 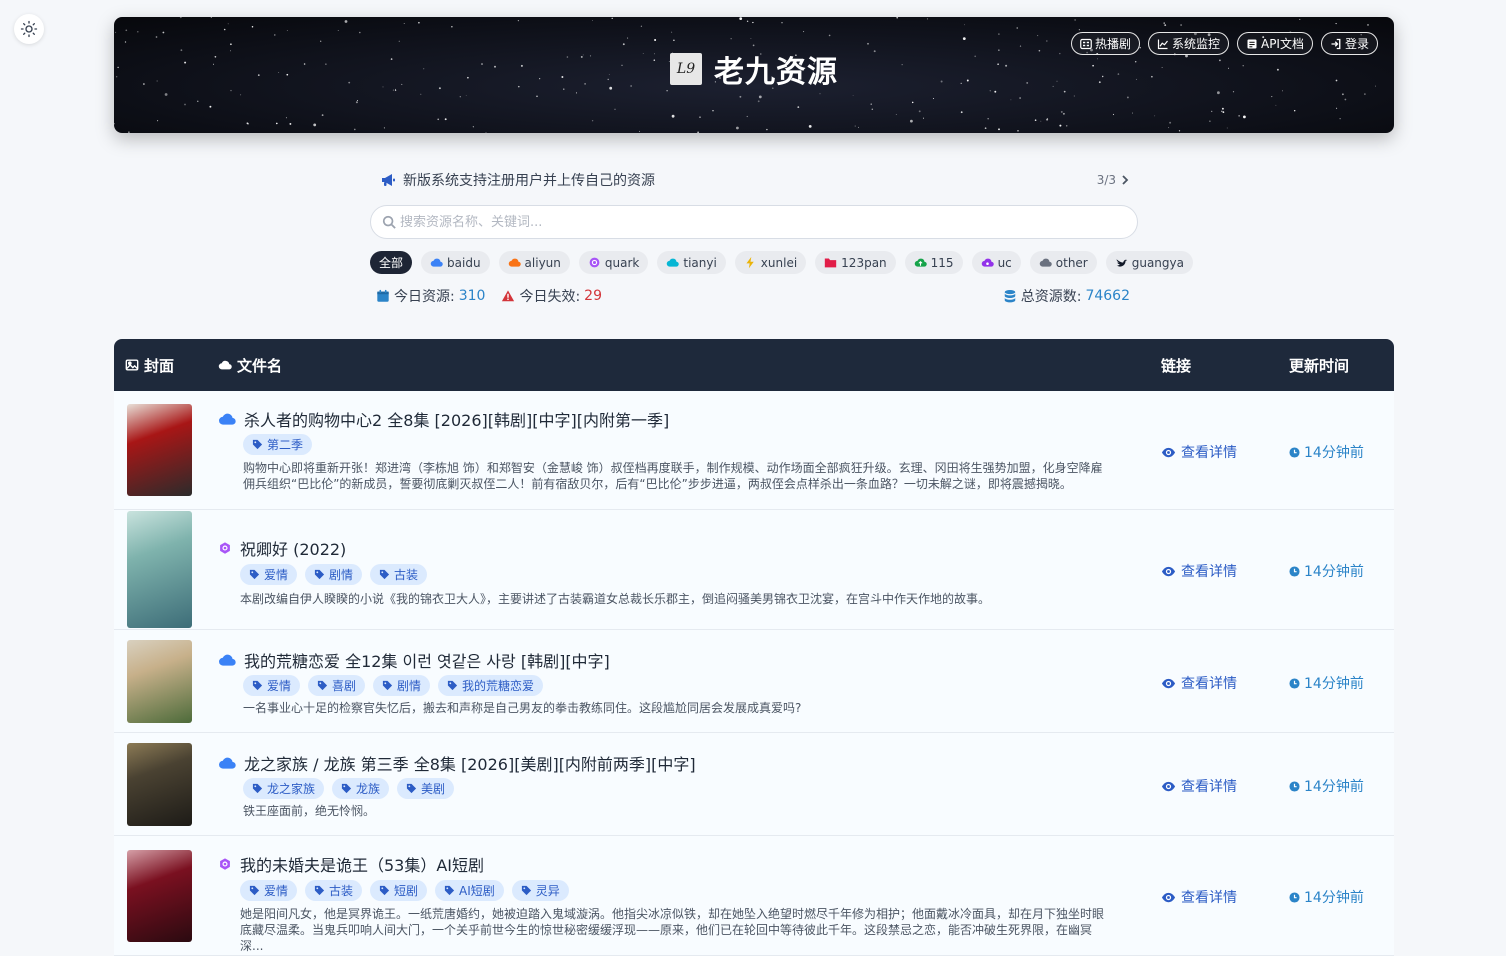 I want to click on nav-login-button: 登录, so click(x=1349, y=43).